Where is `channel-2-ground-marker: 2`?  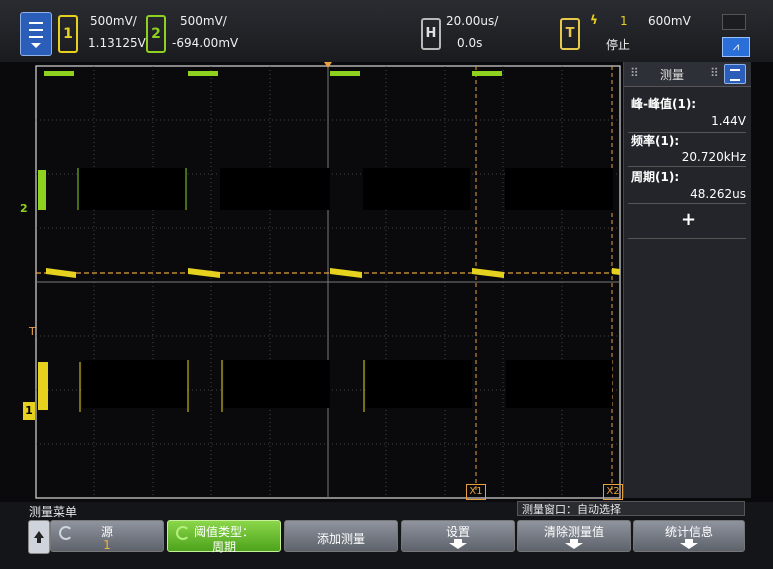 channel-2-ground-marker: 2 is located at coordinates (24, 208).